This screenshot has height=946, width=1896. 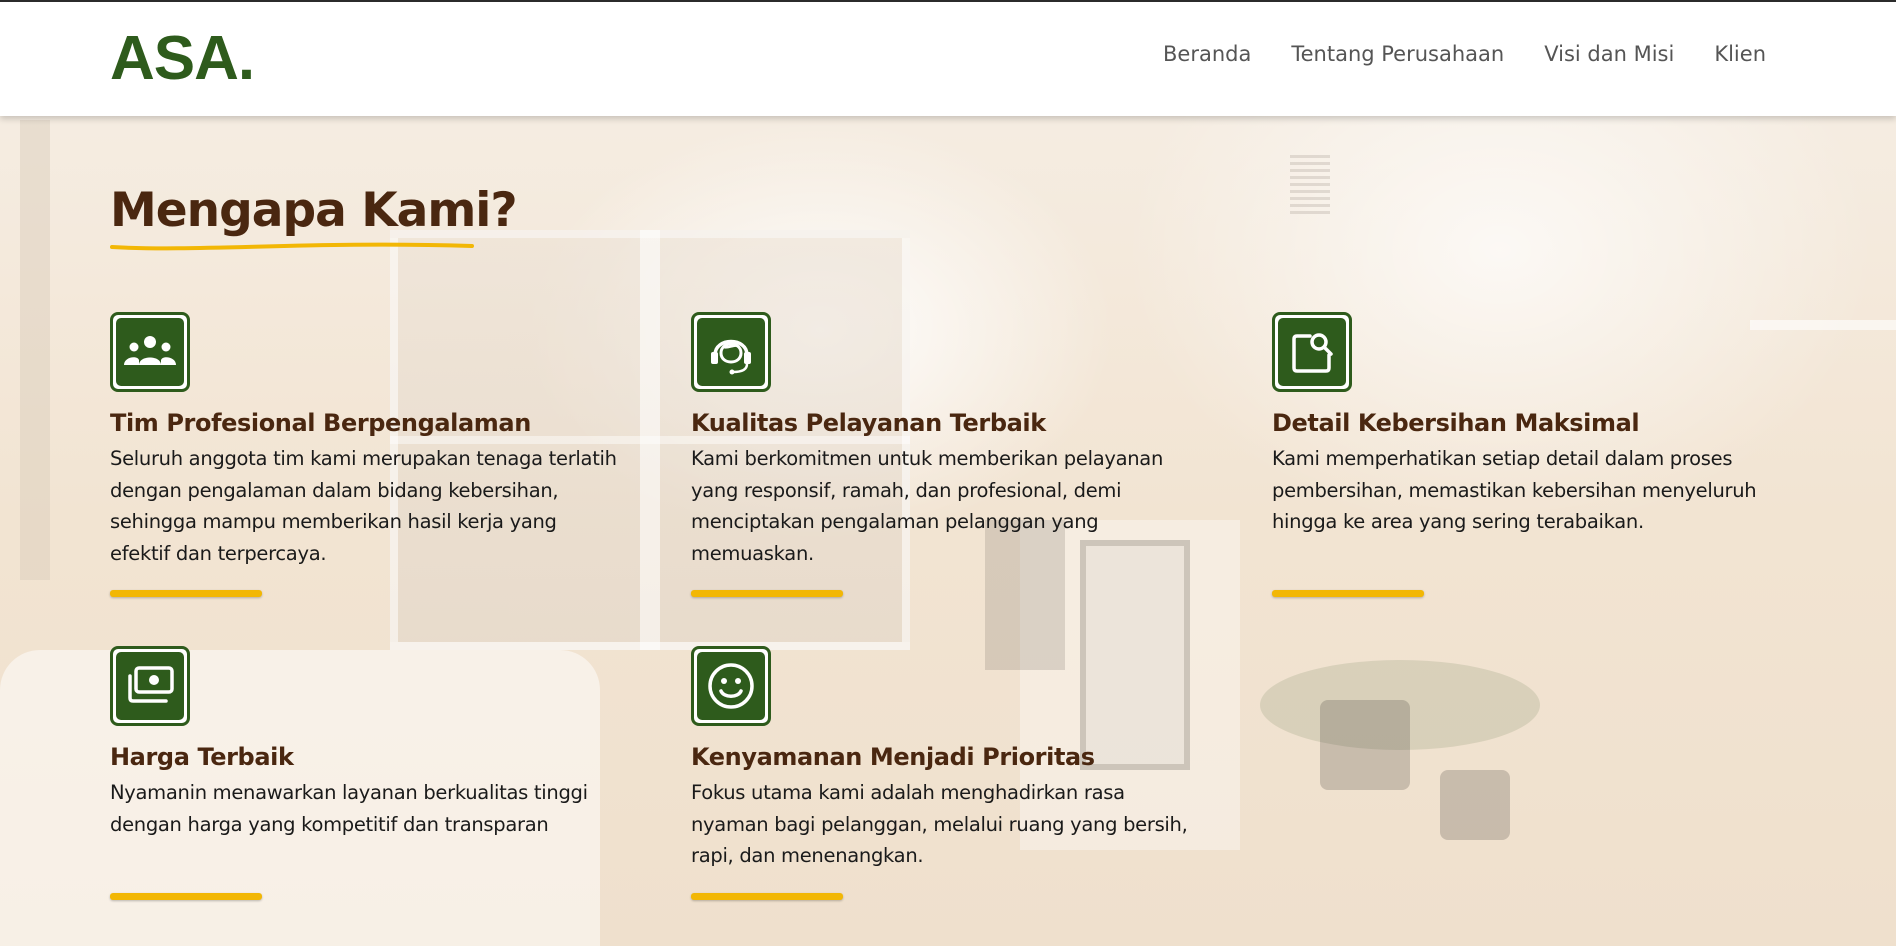 I want to click on feature-title: Kualitas Pelayanan Terbaik, so click(x=868, y=423).